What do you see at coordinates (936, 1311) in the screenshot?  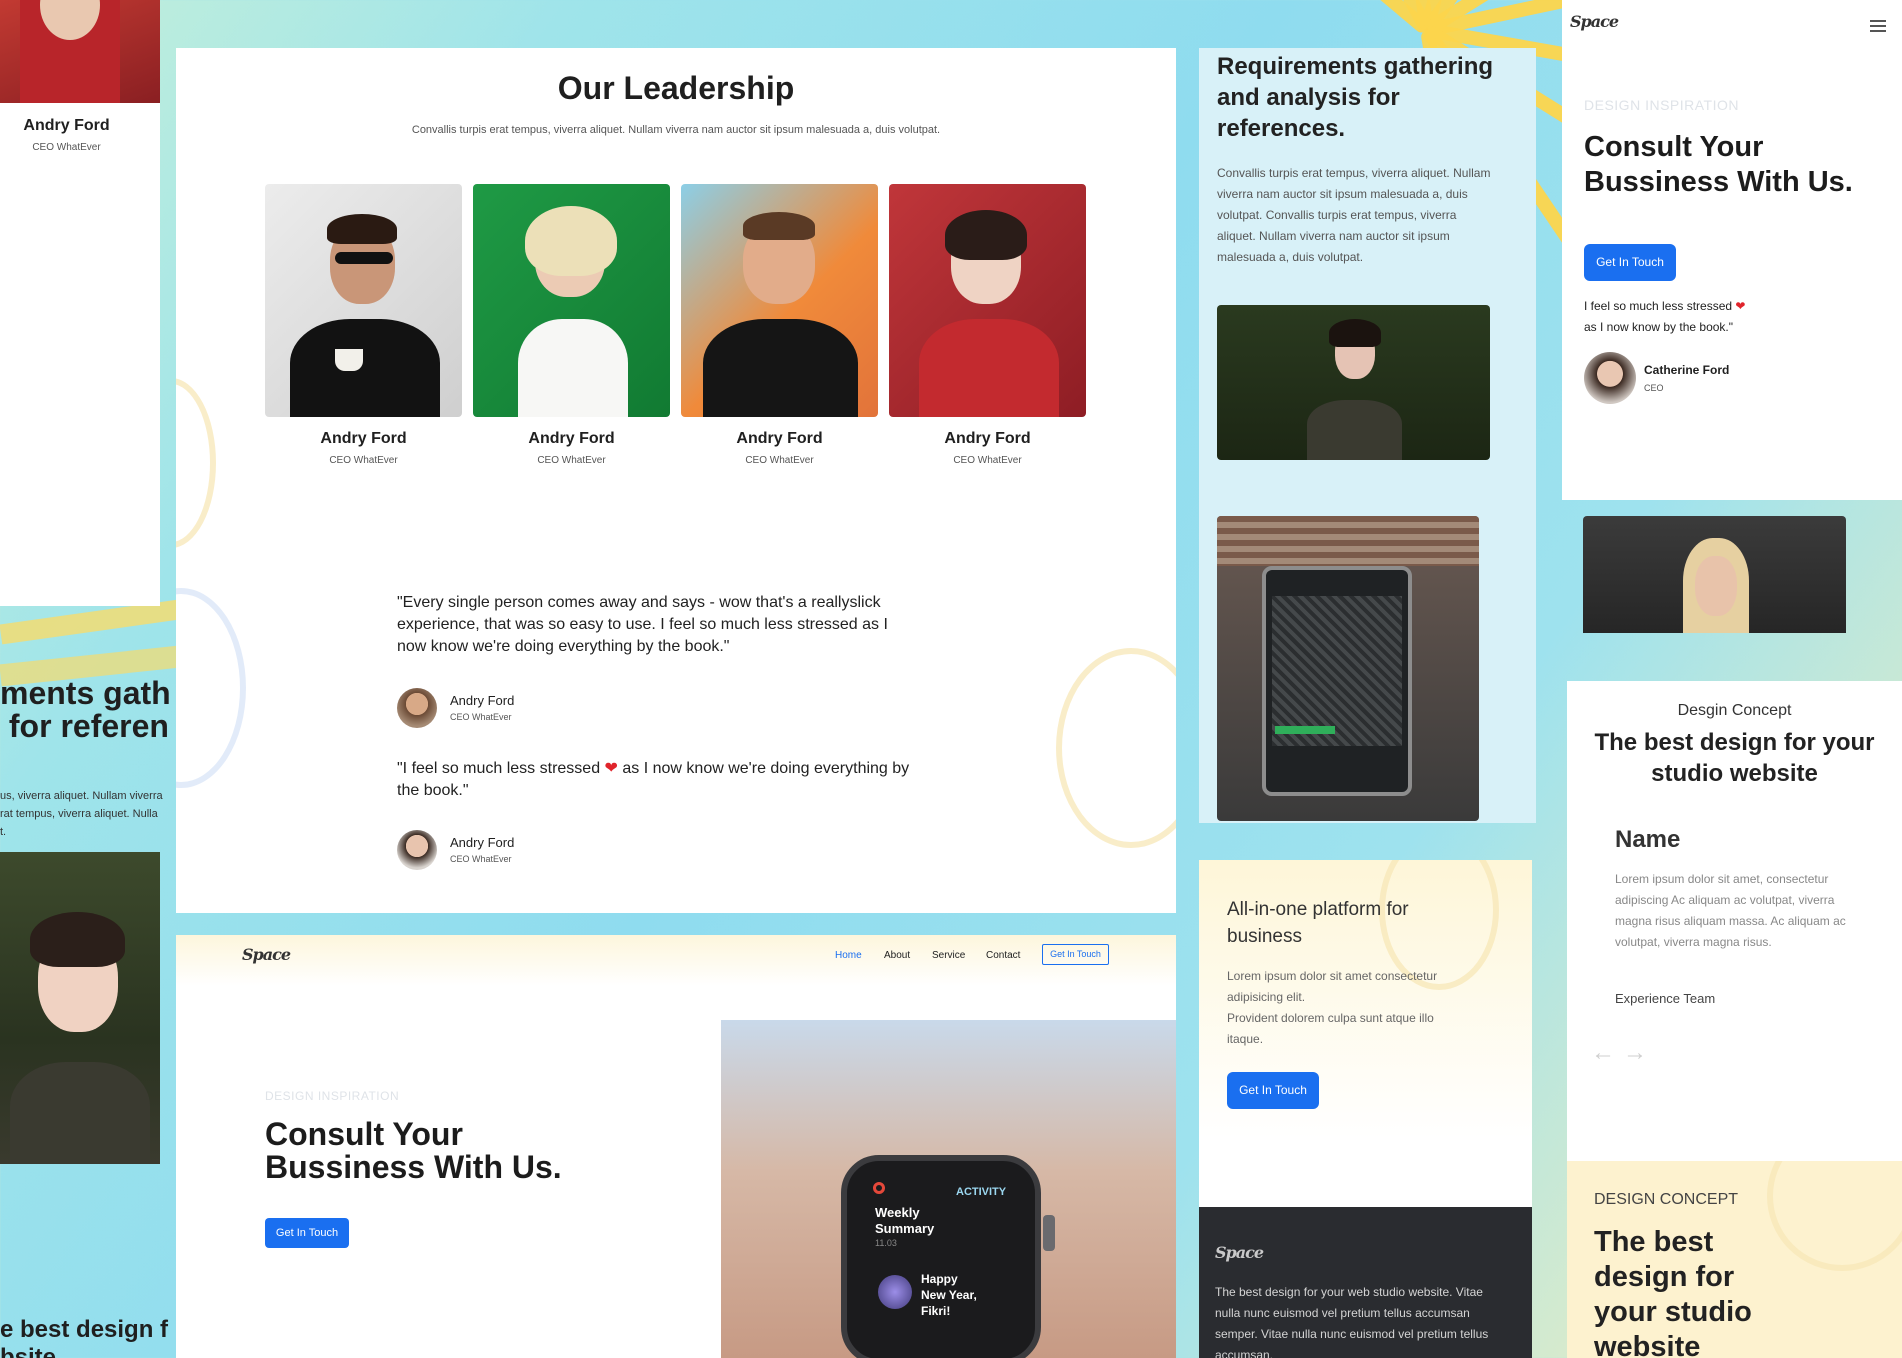 I see `watch-greeting: Fikri!` at bounding box center [936, 1311].